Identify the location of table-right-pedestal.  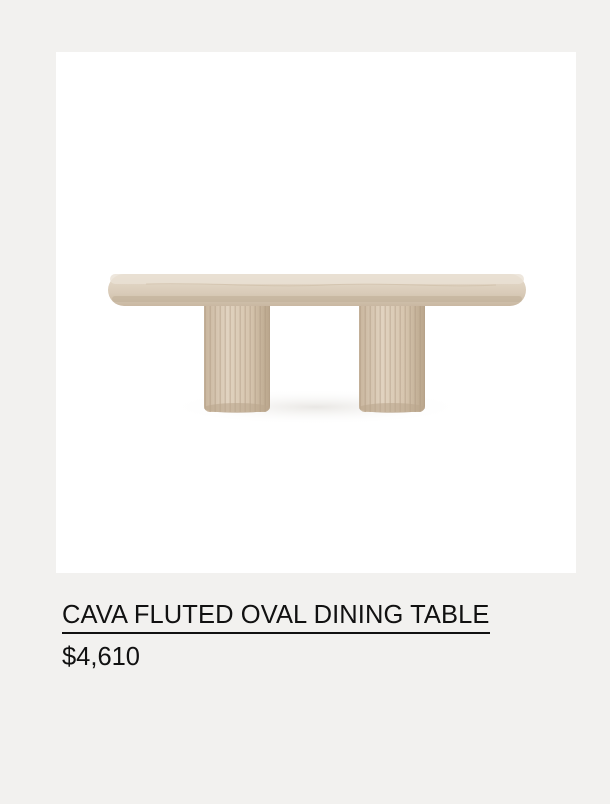
(392, 356).